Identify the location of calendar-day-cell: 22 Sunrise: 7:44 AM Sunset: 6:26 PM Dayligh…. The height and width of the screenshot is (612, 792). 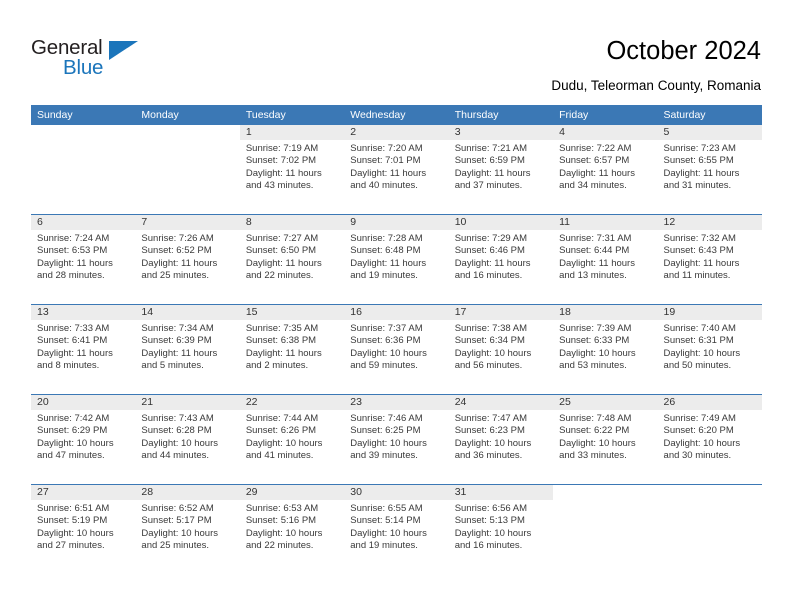
(292, 439).